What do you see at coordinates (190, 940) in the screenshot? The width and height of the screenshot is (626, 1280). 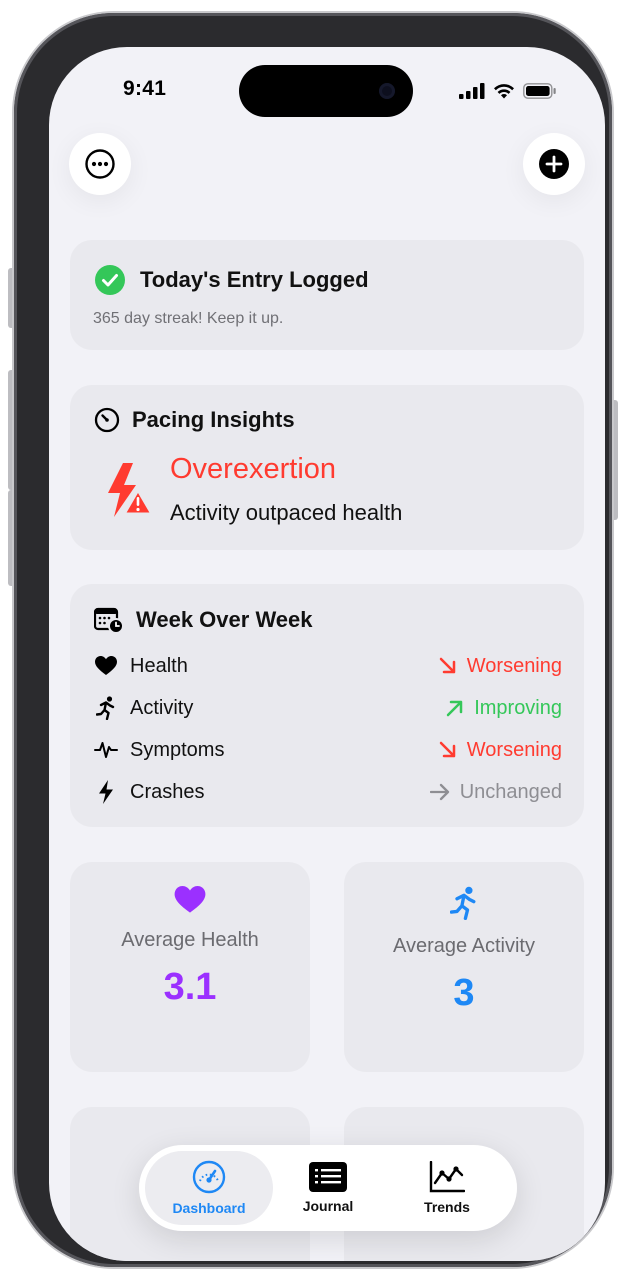 I see `average-health-label: Average Health` at bounding box center [190, 940].